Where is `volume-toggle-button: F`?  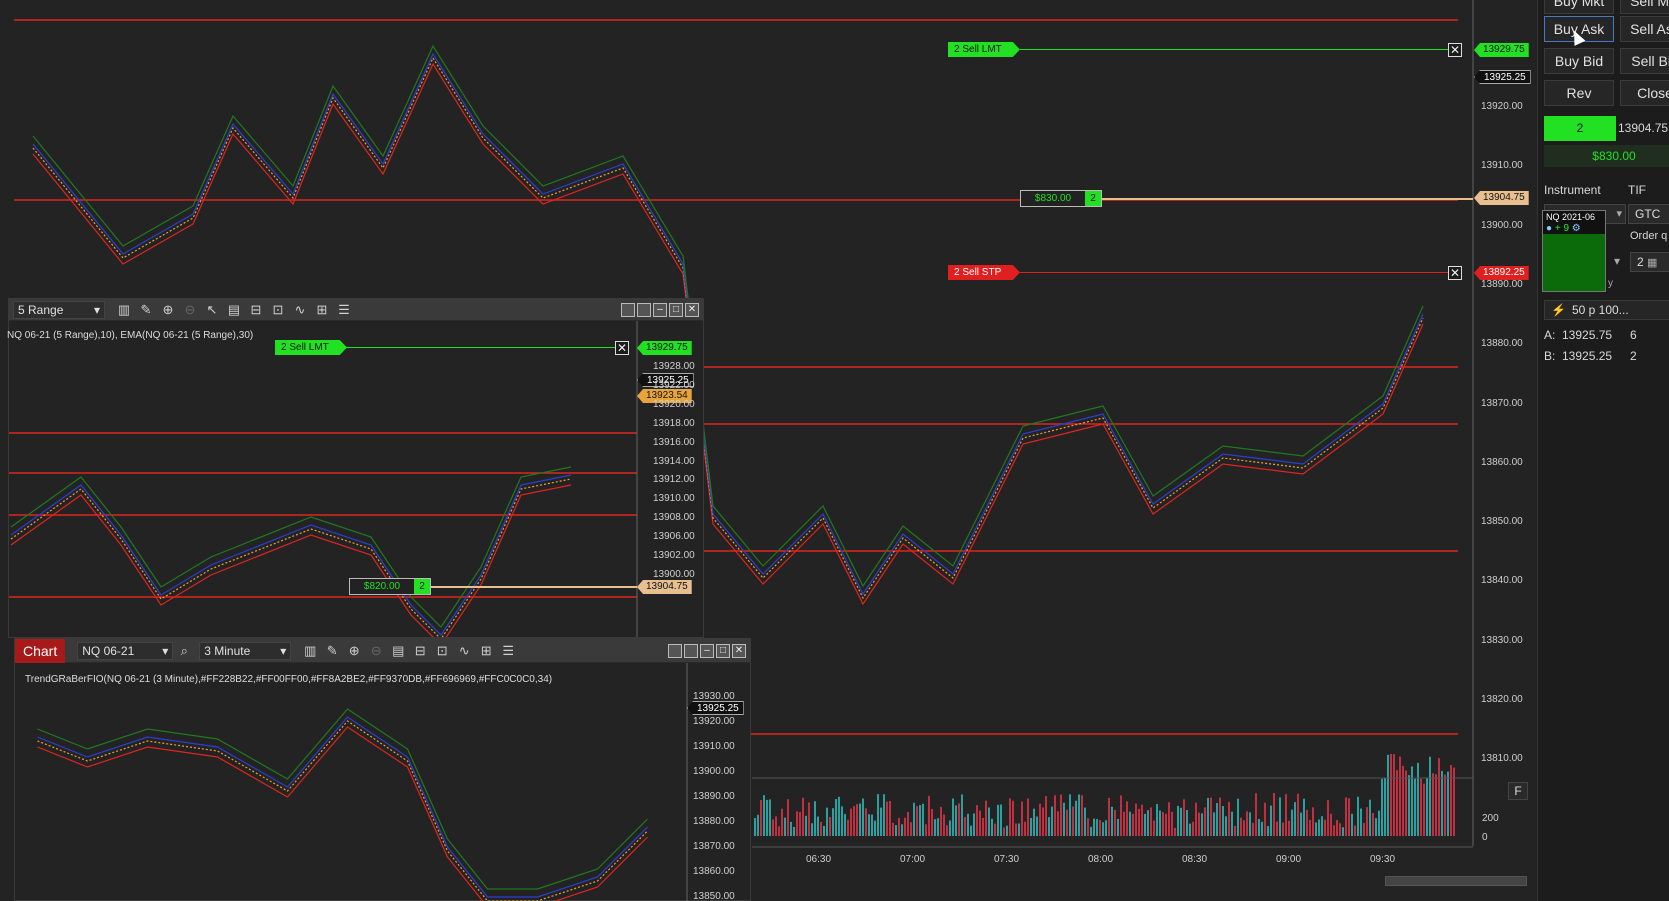
volume-toggle-button: F is located at coordinates (1518, 791).